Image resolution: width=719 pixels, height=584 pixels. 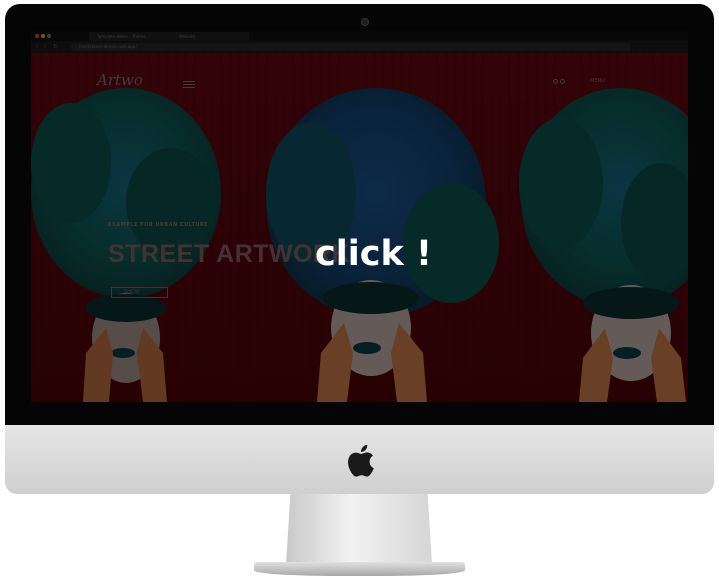 What do you see at coordinates (359, 569) in the screenshot?
I see `monitor-stand-base` at bounding box center [359, 569].